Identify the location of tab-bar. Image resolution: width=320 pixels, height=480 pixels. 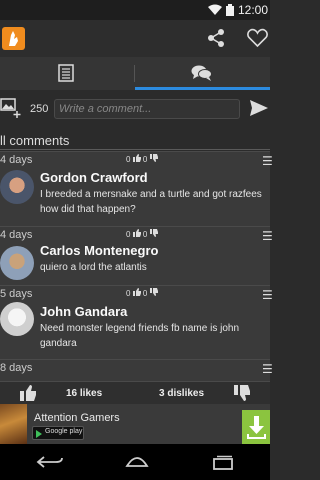
(135, 73).